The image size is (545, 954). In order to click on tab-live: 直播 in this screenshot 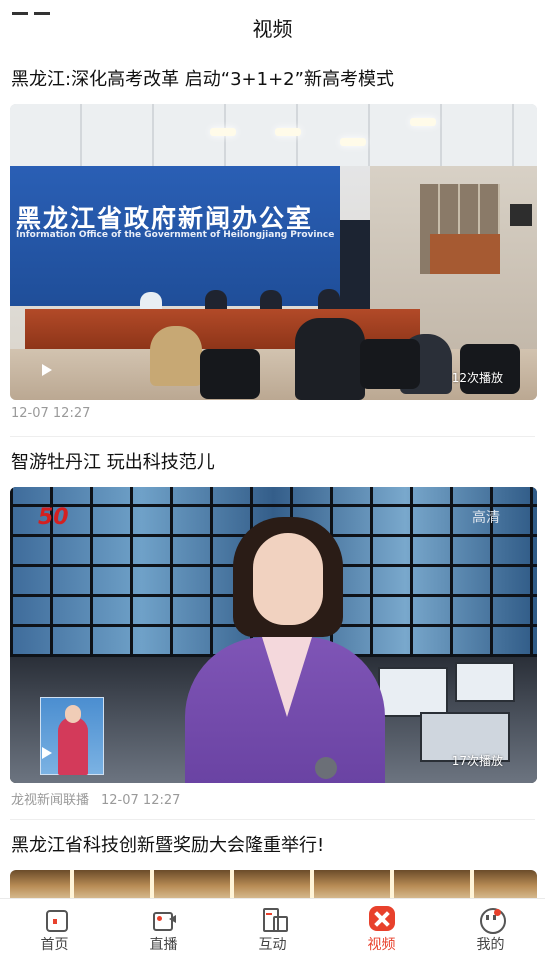, I will do `click(163, 926)`.